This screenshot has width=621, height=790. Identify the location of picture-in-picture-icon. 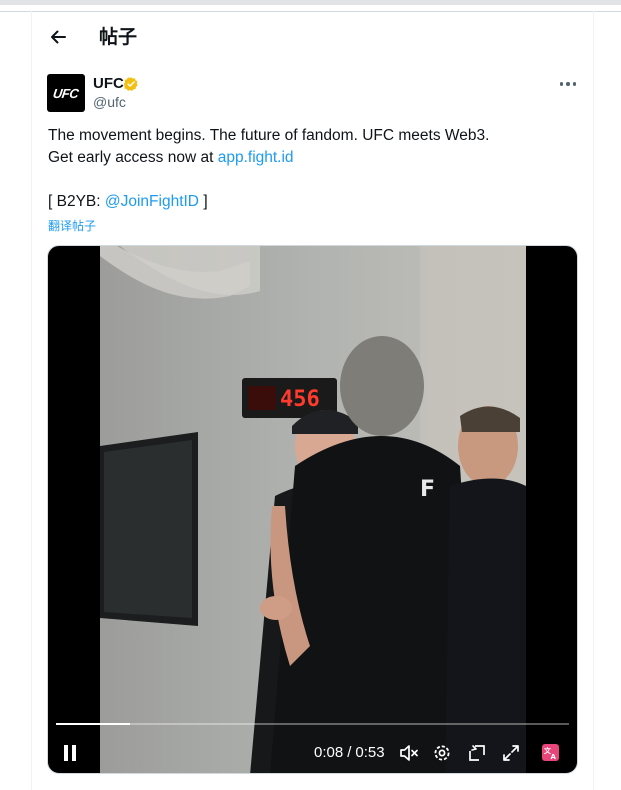
(477, 753).